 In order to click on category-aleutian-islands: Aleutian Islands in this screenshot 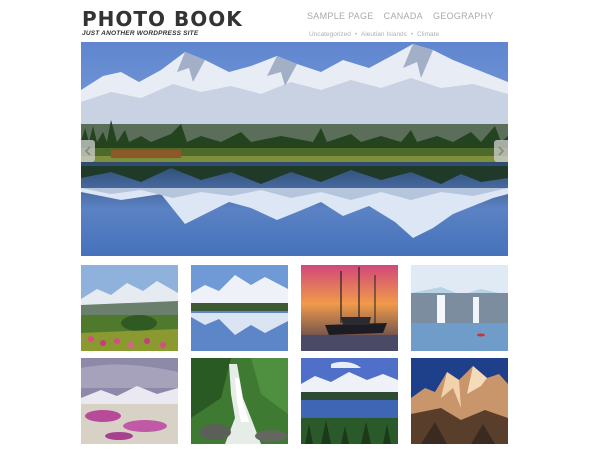, I will do `click(384, 34)`.